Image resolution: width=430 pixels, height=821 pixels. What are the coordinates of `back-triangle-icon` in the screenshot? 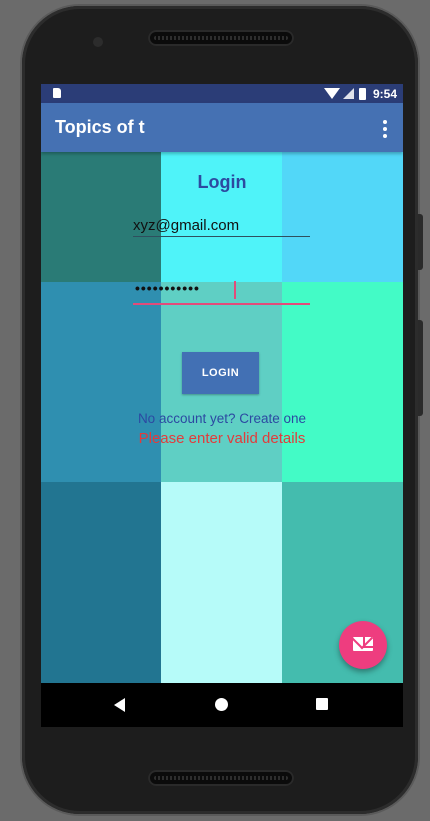 It's located at (119, 705).